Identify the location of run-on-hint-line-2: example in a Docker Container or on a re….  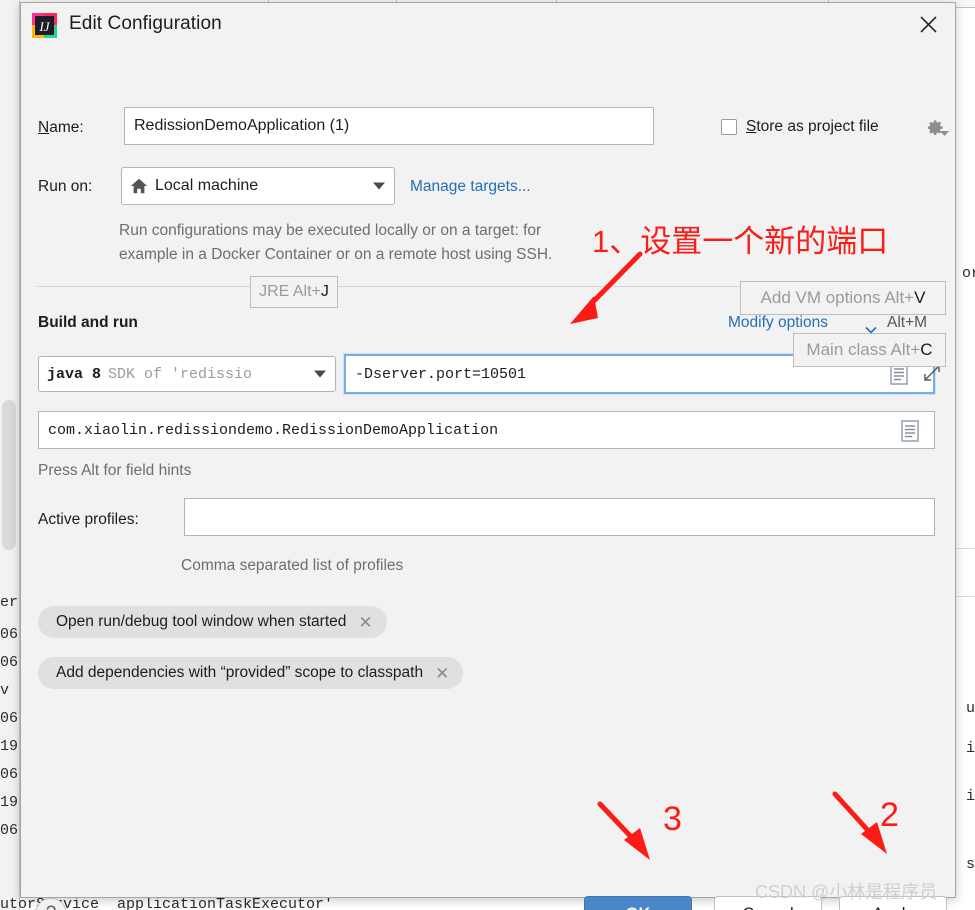
(336, 254).